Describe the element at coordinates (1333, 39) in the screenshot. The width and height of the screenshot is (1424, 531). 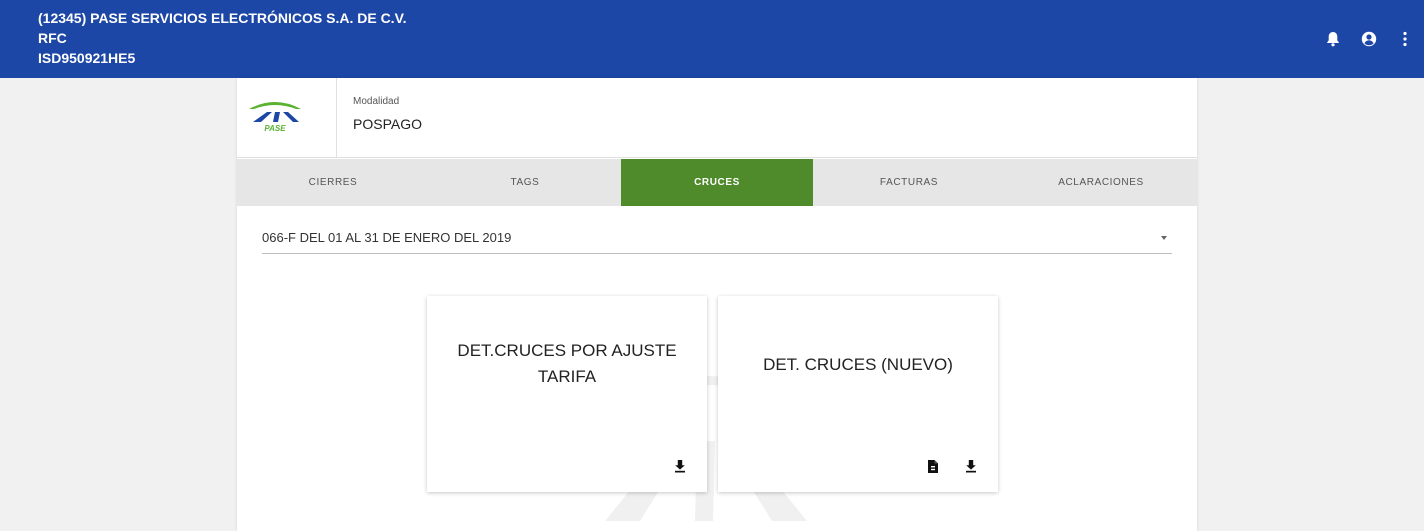
I see `bell-icon` at that location.